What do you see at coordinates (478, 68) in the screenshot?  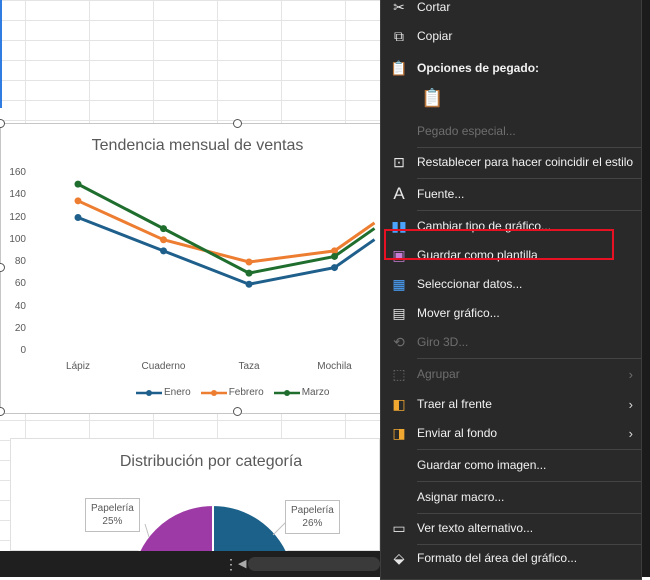 I see `menu-label-opciones-pegado: Opciones de pegado:` at bounding box center [478, 68].